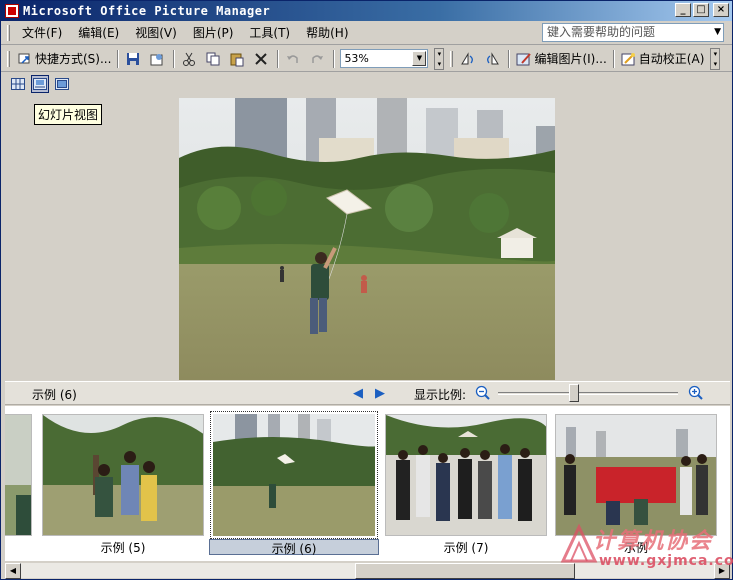 This screenshot has height=580, width=733. I want to click on zoom-out-icon, so click(482, 392).